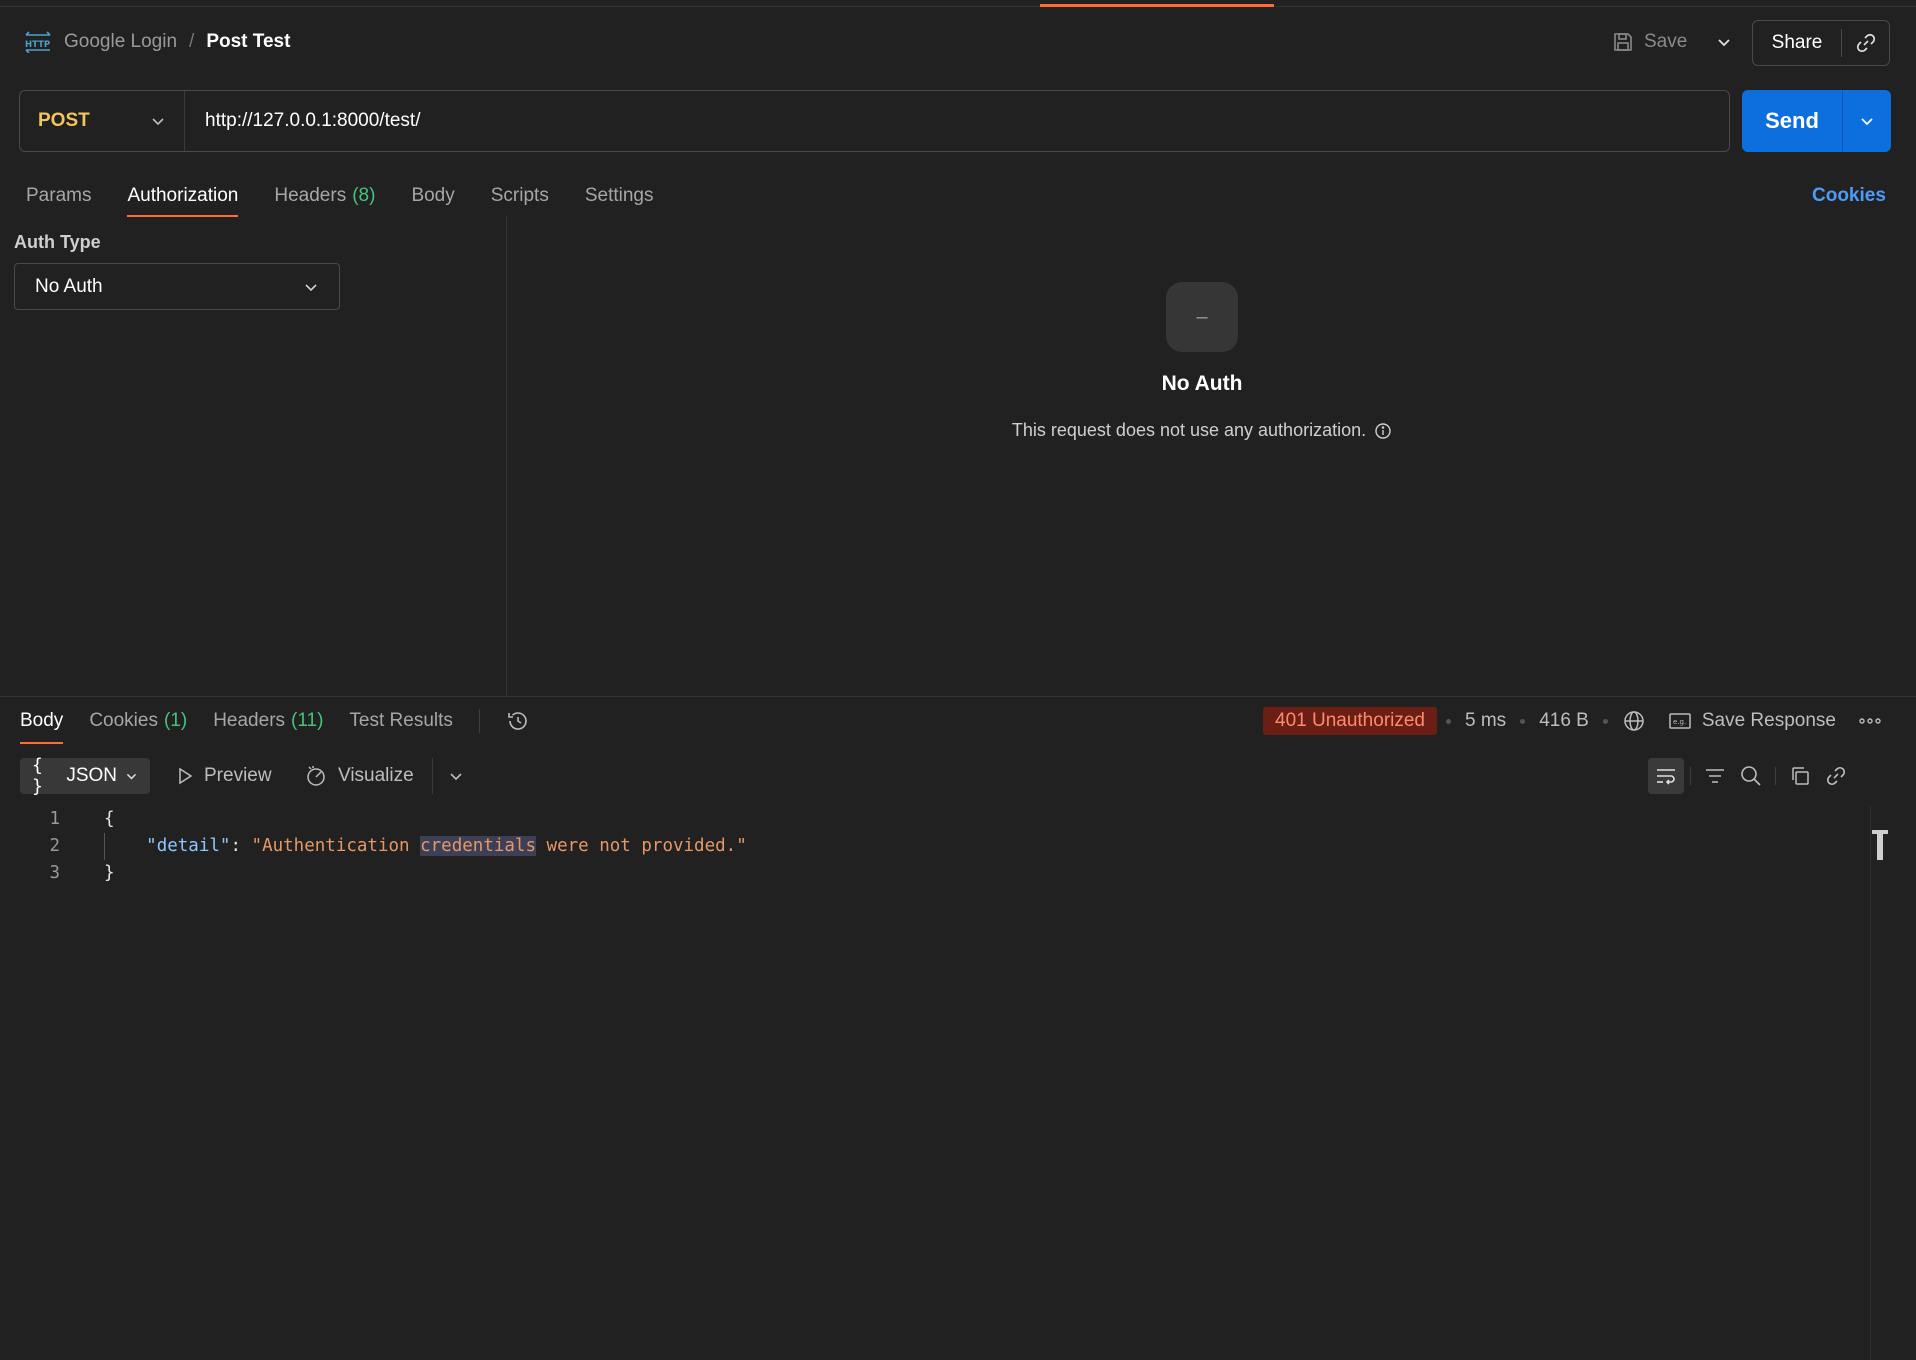 The width and height of the screenshot is (1916, 1360). I want to click on response-time: 5 ms, so click(1485, 721).